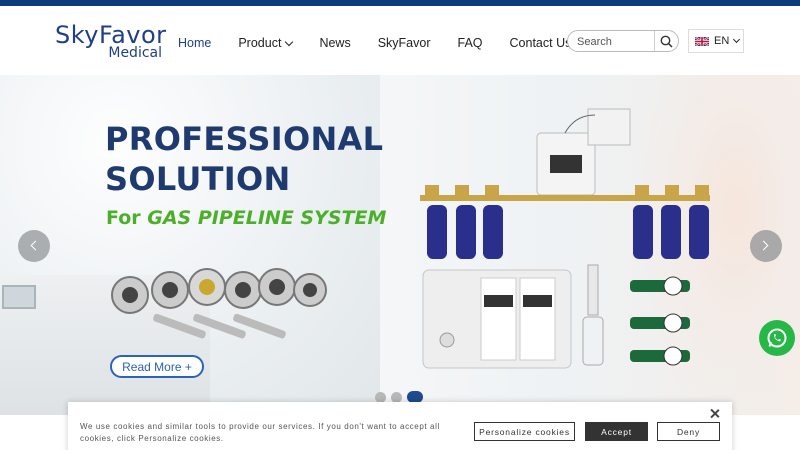 The width and height of the screenshot is (800, 450). Describe the element at coordinates (593, 315) in the screenshot. I see `flowmeter-image` at that location.